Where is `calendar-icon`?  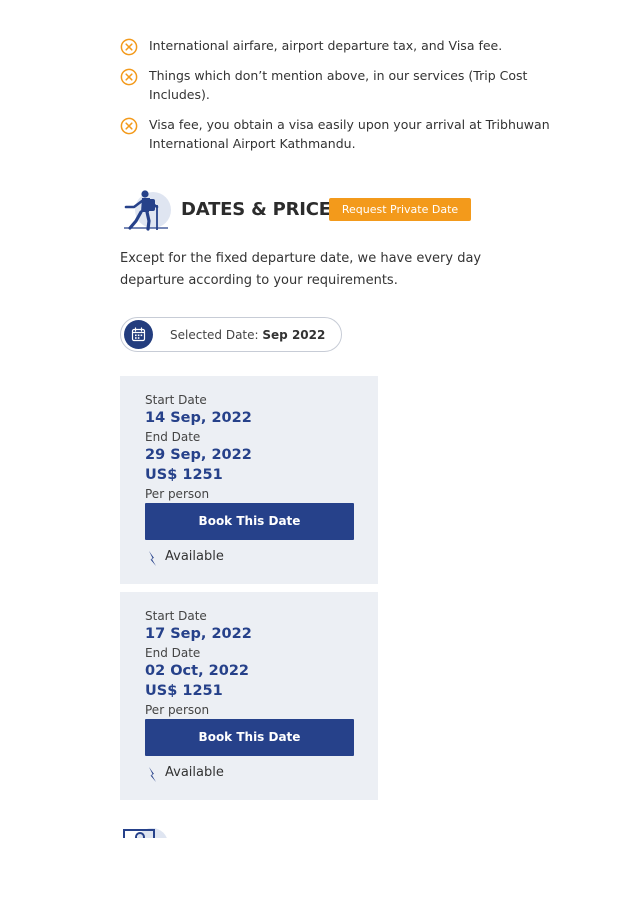
calendar-icon is located at coordinates (138, 334).